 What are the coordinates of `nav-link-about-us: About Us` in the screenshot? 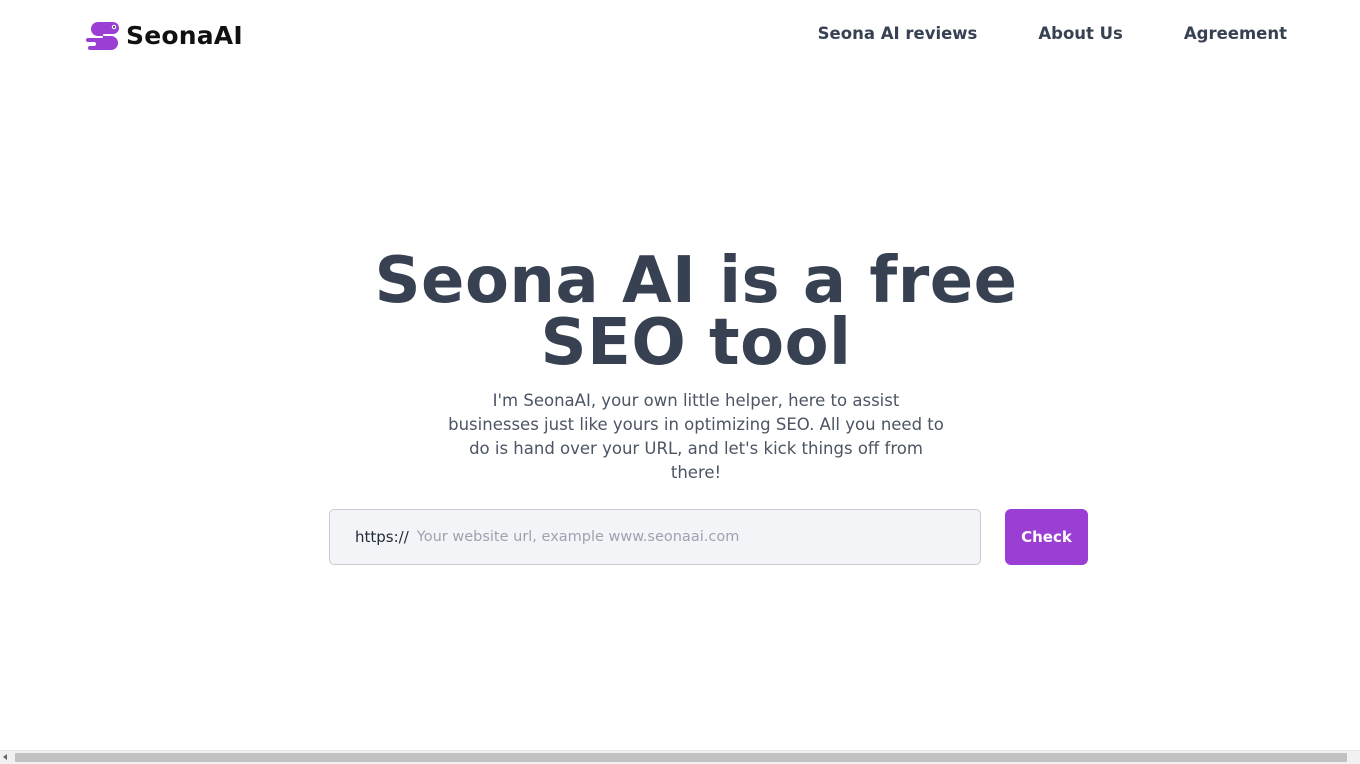 It's located at (1080, 33).